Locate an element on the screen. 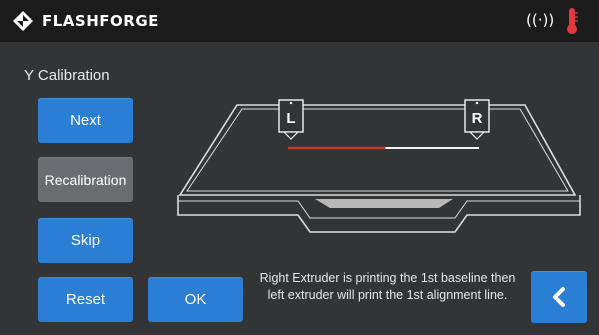 Image resolution: width=599 pixels, height=335 pixels. top-bar: FLASHFORGE ((·)) is located at coordinates (299, 21).